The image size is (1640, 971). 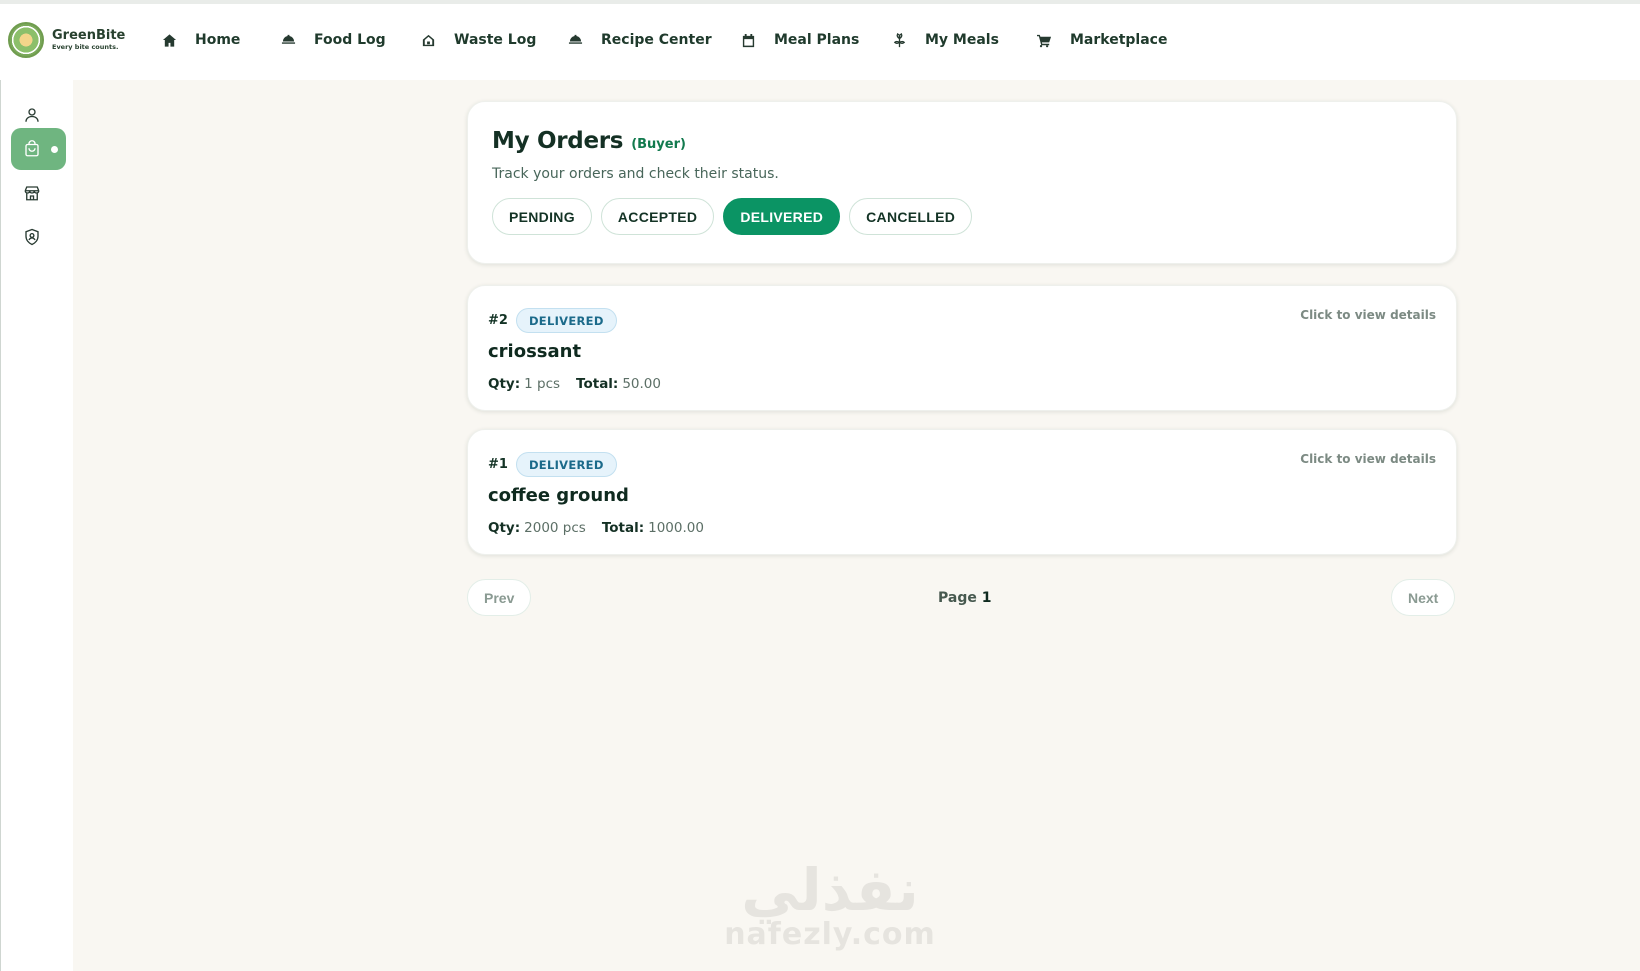 I want to click on nav-meal-plans-label: Meal Plans, so click(x=817, y=40).